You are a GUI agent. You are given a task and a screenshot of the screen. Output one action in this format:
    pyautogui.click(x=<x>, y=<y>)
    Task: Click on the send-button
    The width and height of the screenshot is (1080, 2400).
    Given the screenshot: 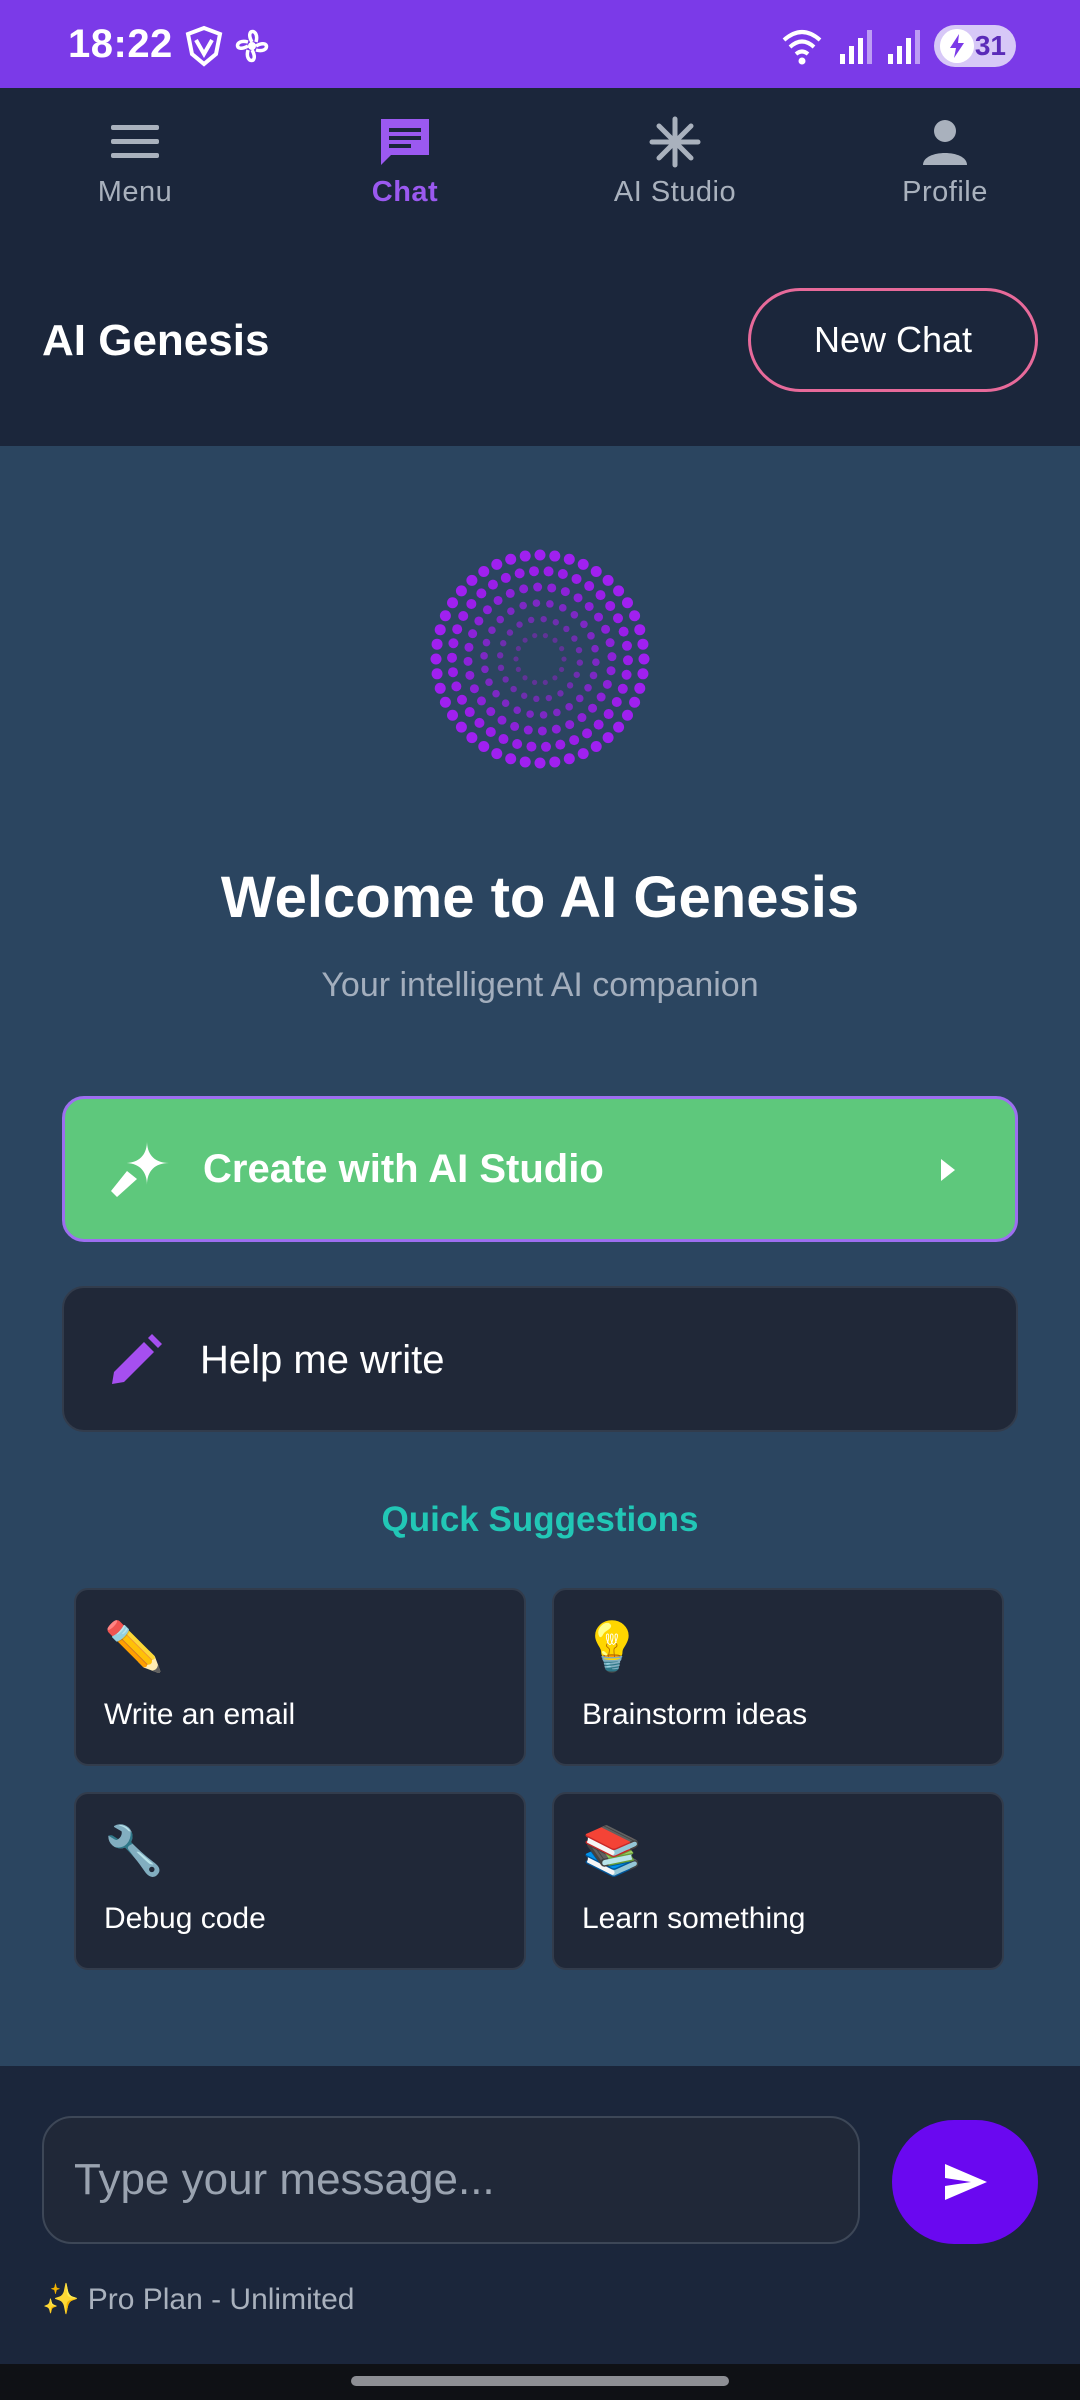 What is the action you would take?
    pyautogui.click(x=965, y=2182)
    